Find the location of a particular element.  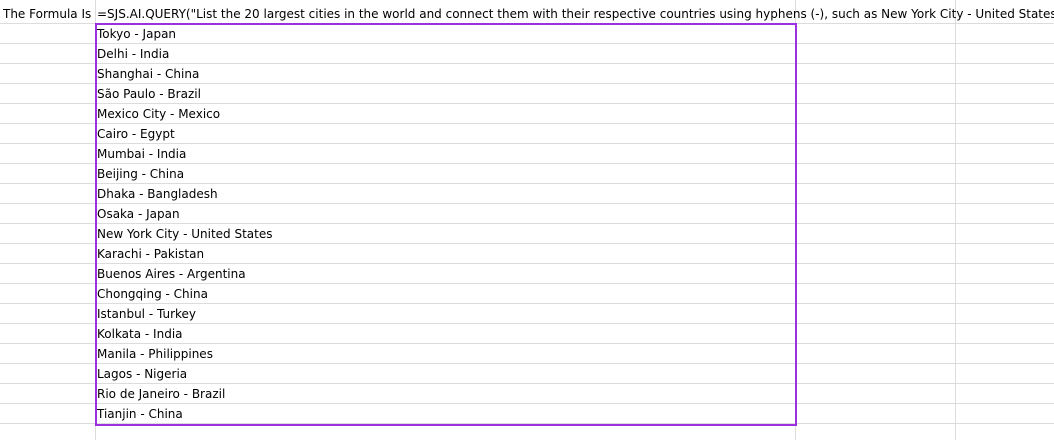

formula-label-cell: The Formula Is is located at coordinates (49, 14).